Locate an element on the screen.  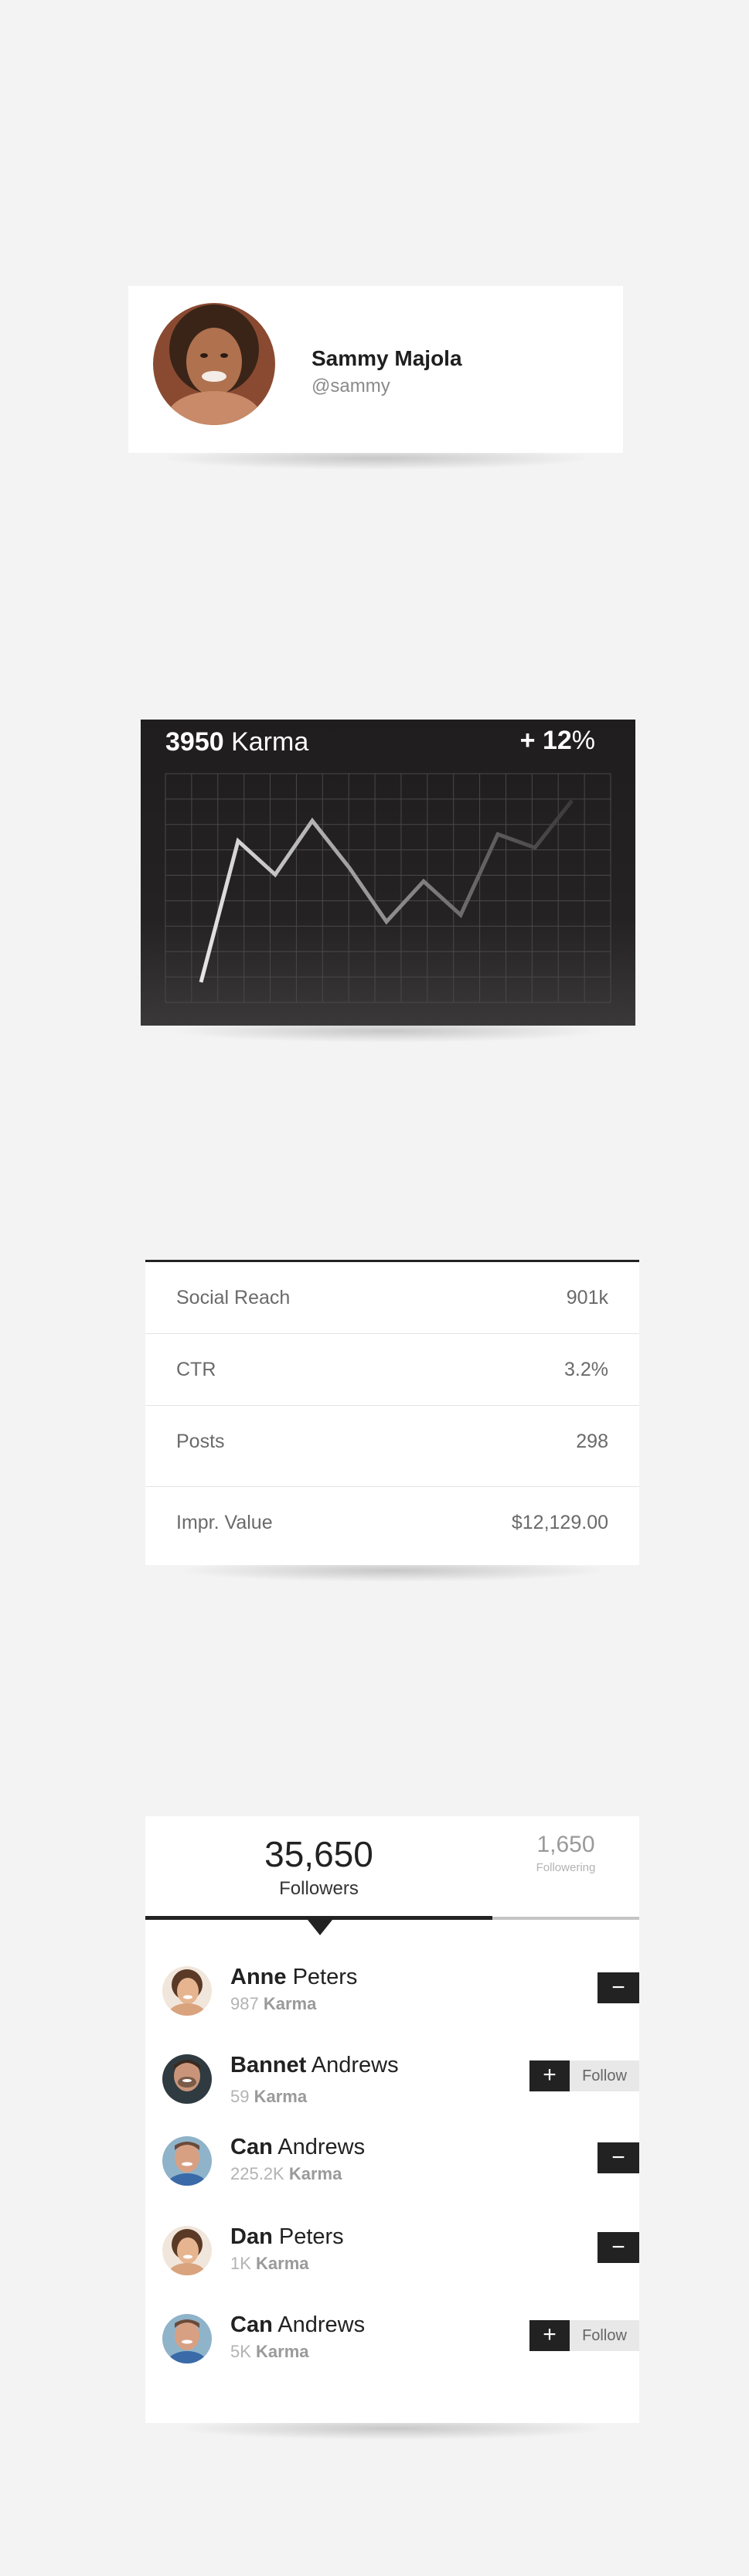
karma-chart-card: 3950 Karma + 12% is located at coordinates (388, 881).